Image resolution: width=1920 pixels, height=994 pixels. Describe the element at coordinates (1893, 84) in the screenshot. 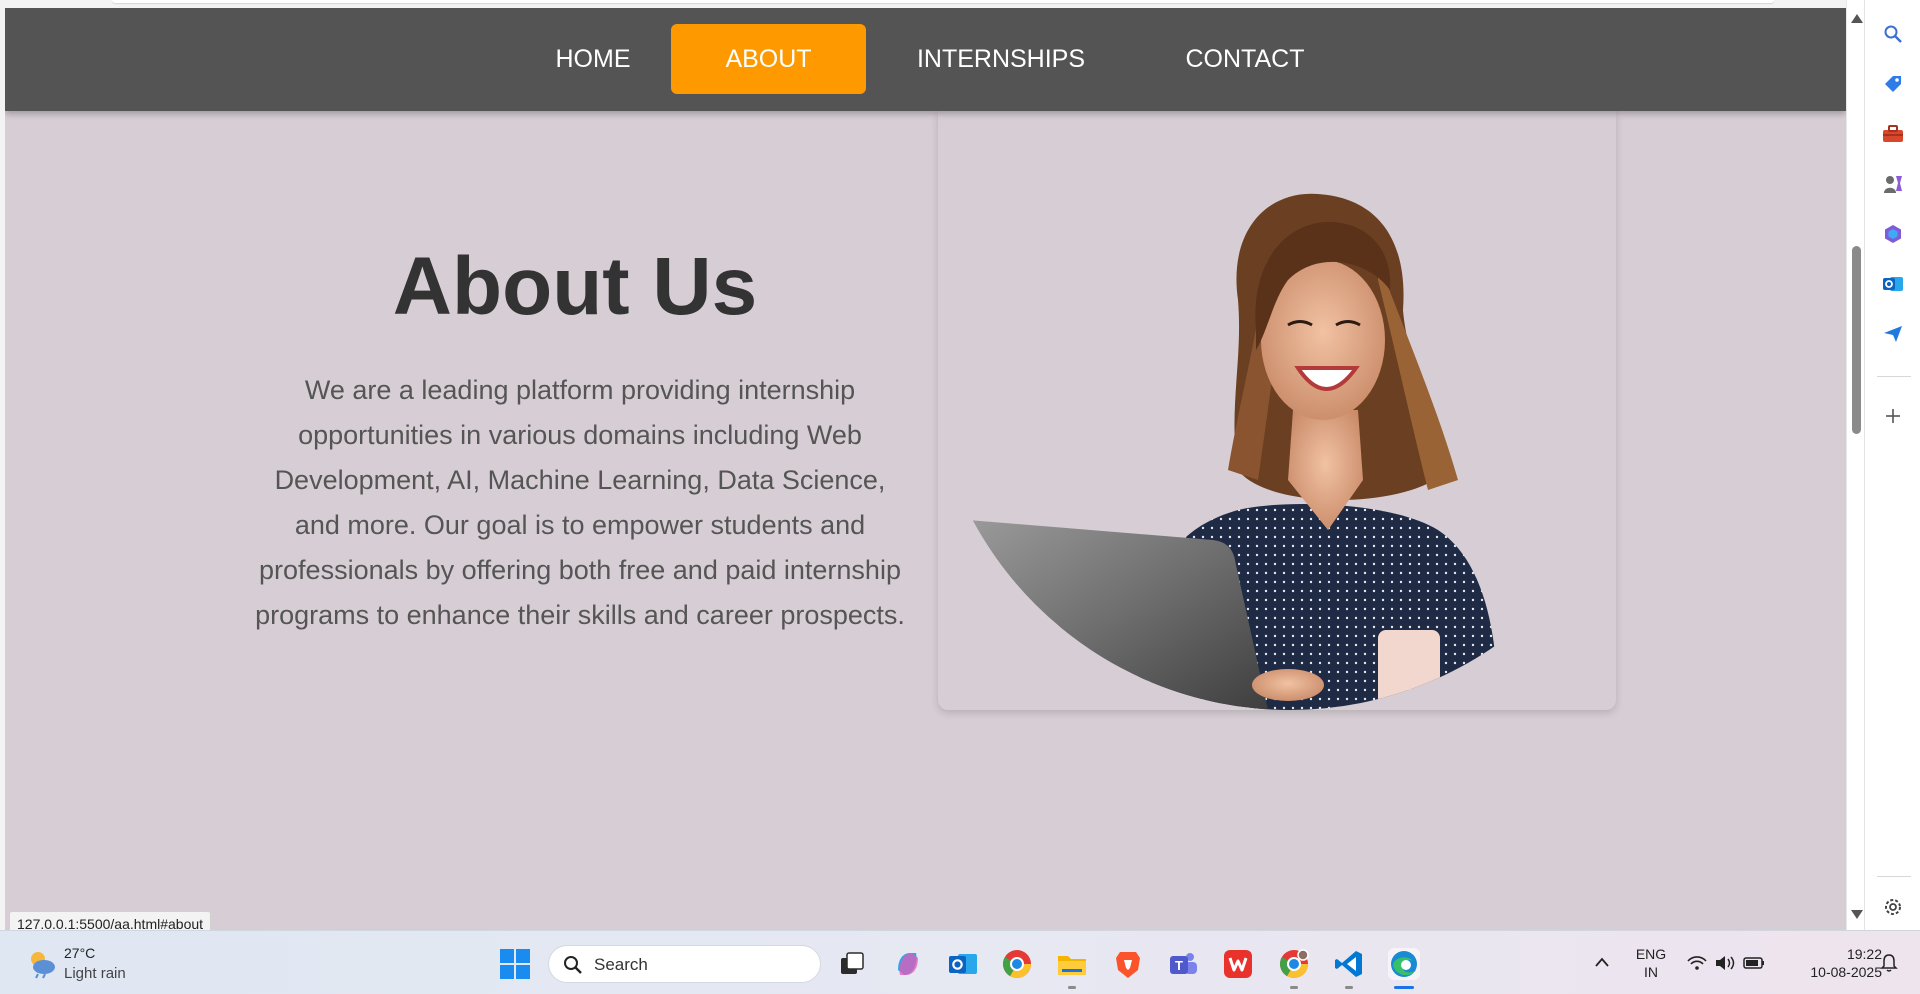

I see `tag-icon` at that location.